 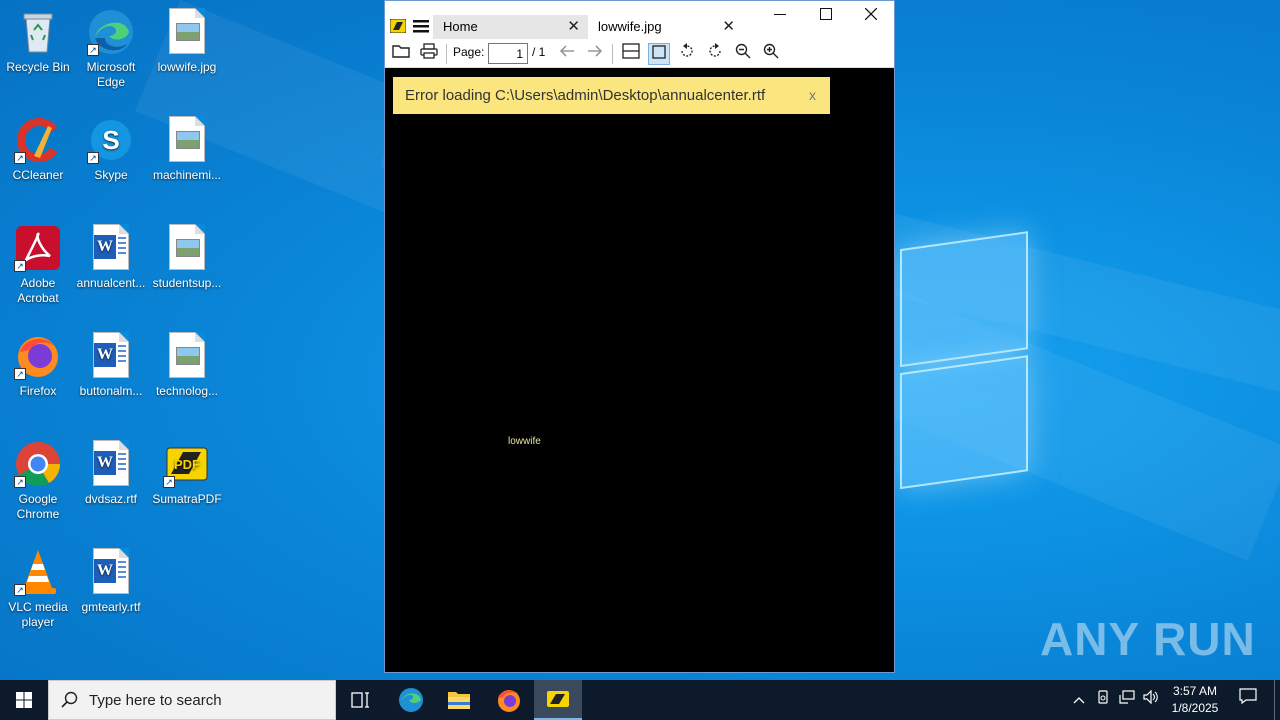 I want to click on zoom-in-icon, so click(x=771, y=54).